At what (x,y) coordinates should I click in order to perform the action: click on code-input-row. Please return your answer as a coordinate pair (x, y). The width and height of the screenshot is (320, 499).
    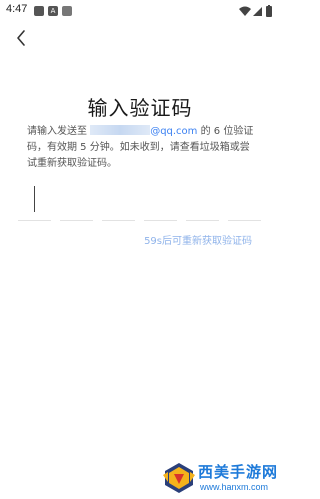
    Looking at the image, I should click on (140, 203).